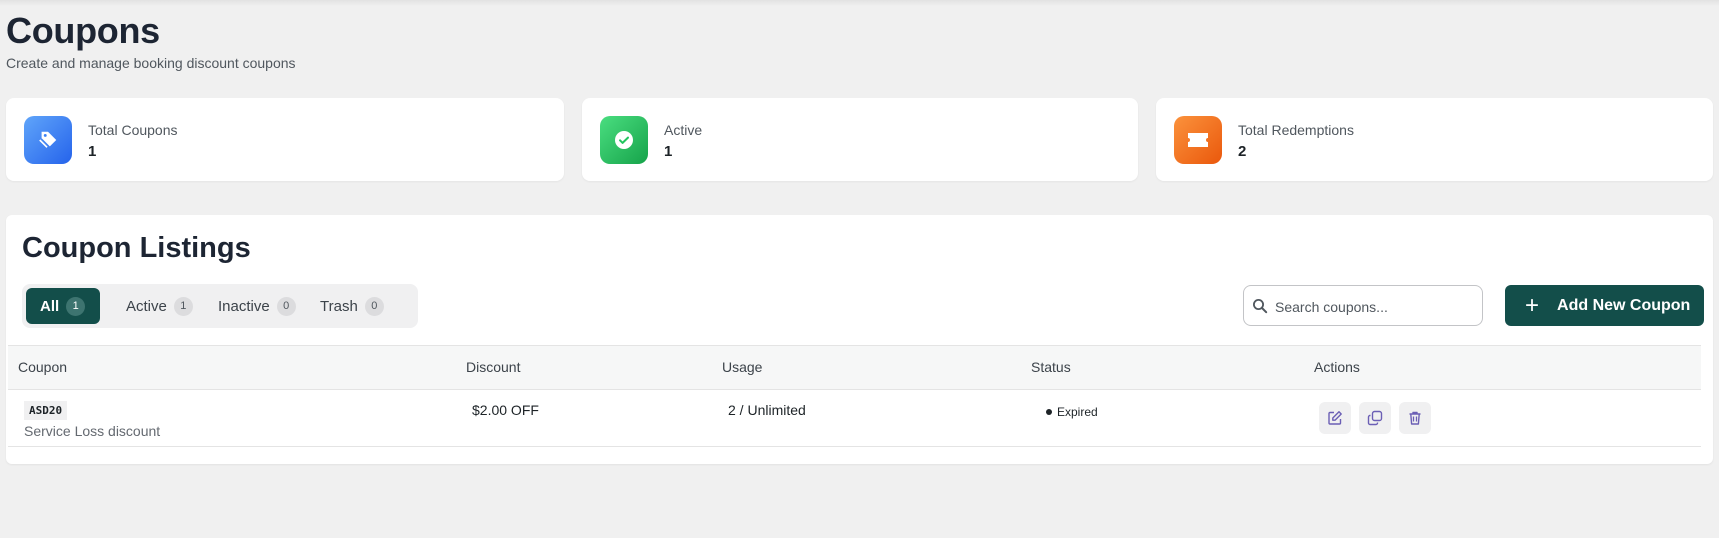 The height and width of the screenshot is (538, 1719). I want to click on stat-label: Active, so click(683, 130).